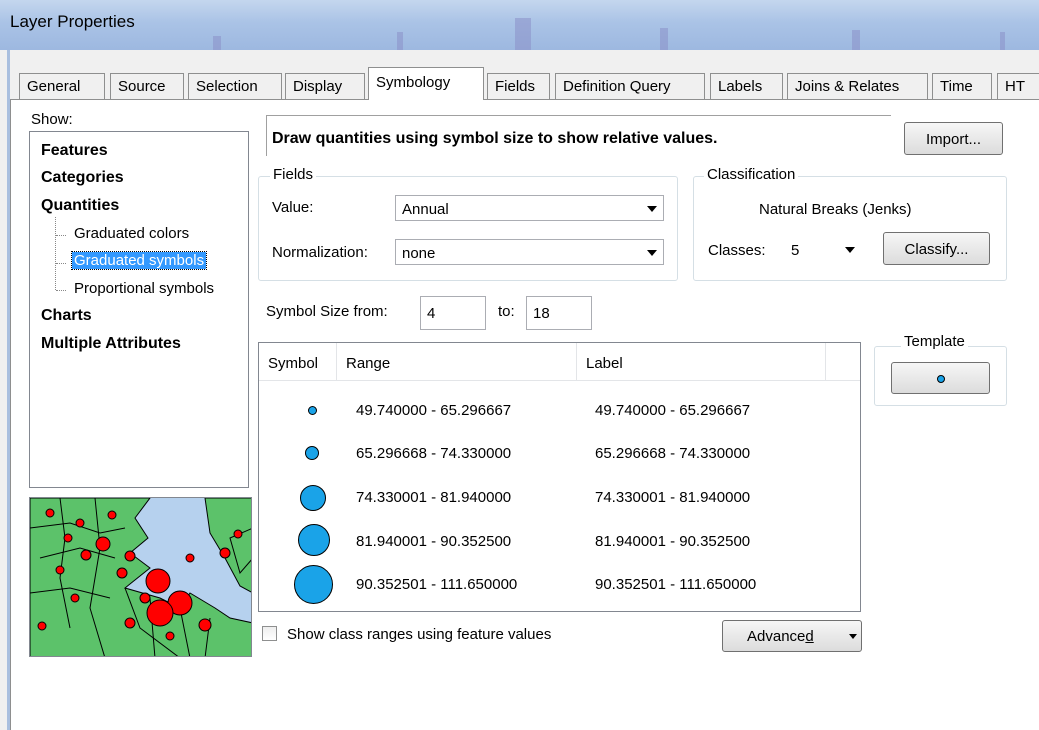 The height and width of the screenshot is (730, 1039). Describe the element at coordinates (436, 584) in the screenshot. I see `range-cell: 90.352501 - 111.650000` at that location.